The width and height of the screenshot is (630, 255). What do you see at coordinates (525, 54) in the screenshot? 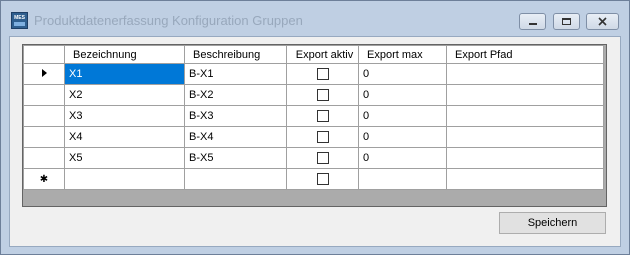
I see `column-header-export-pfad: Export Pfad` at bounding box center [525, 54].